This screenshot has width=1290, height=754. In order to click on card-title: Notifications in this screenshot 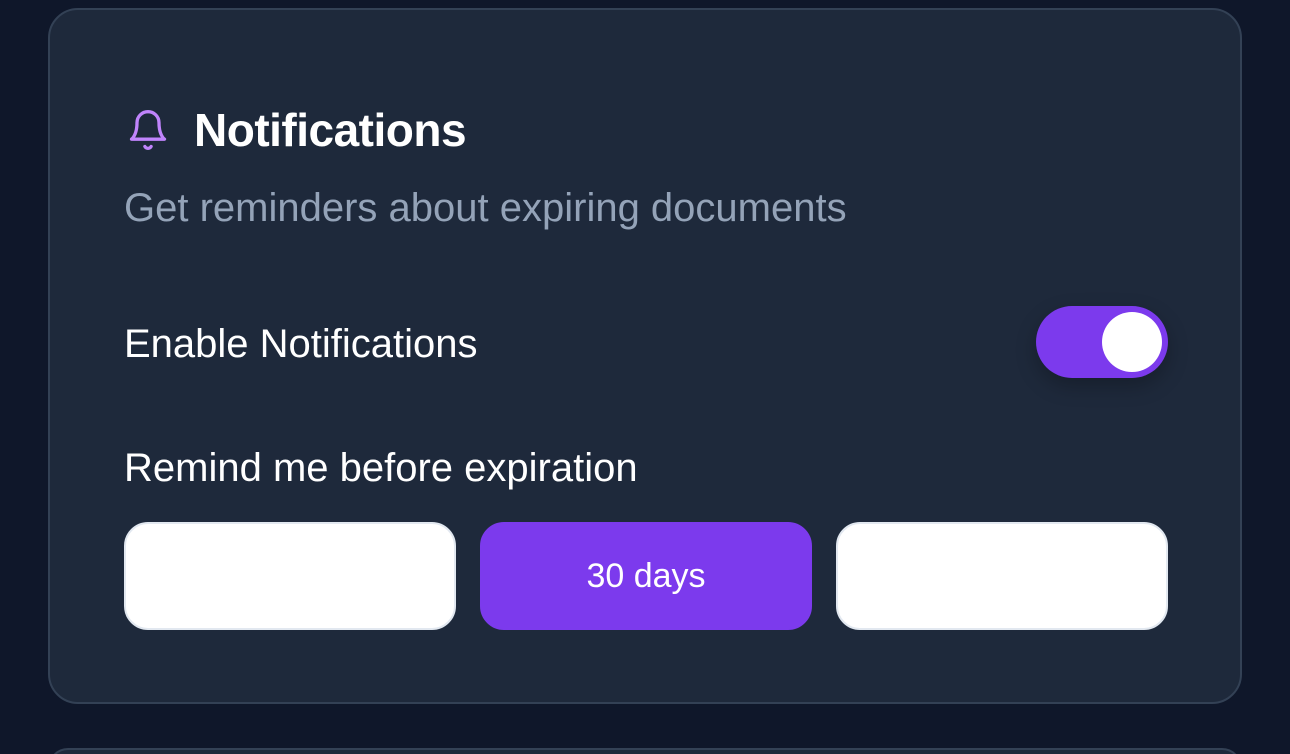, I will do `click(330, 130)`.